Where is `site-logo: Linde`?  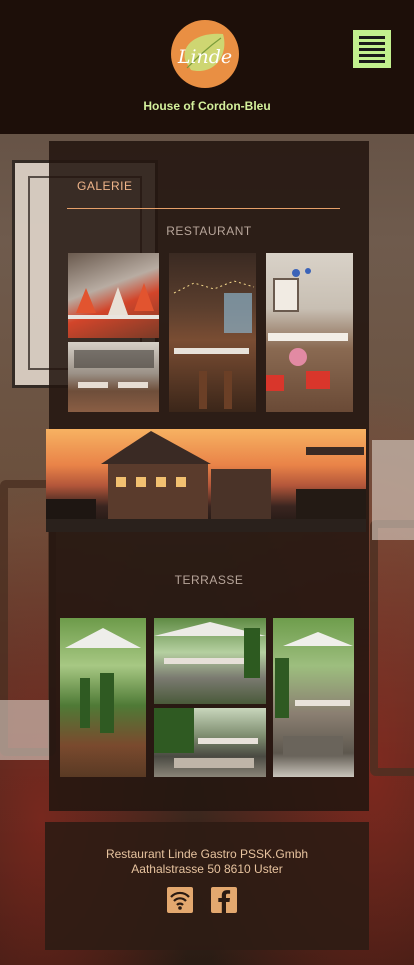
site-logo: Linde is located at coordinates (205, 54).